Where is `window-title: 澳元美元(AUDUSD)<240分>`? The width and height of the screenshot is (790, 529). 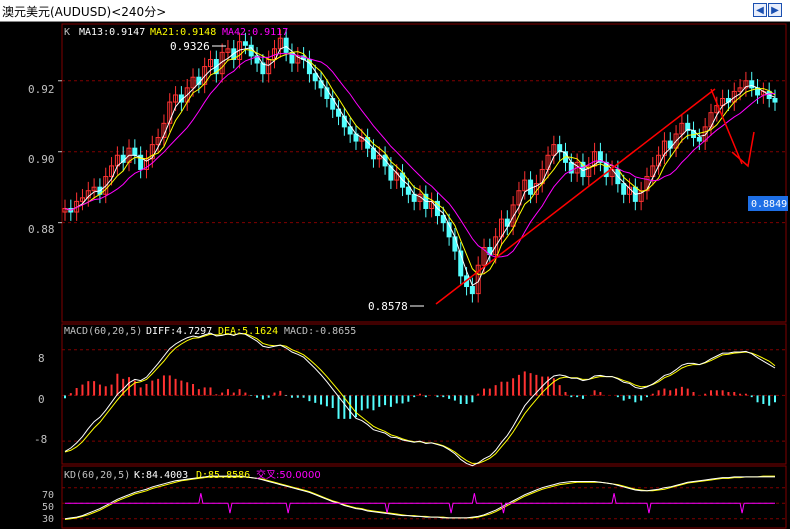
window-title: 澳元美元(AUDUSD)<240分> is located at coordinates (84, 12).